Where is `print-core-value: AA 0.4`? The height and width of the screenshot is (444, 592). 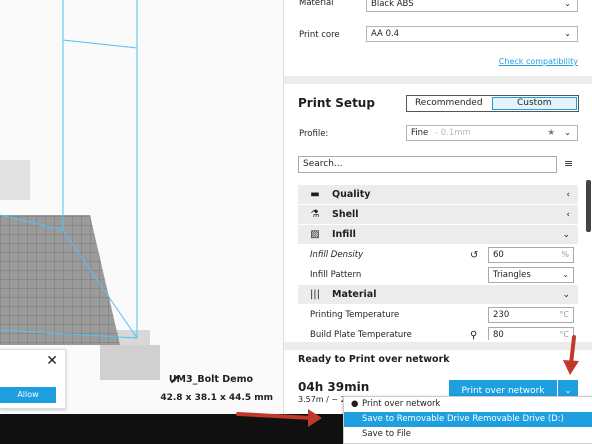
print-core-value: AA 0.4 is located at coordinates (385, 34).